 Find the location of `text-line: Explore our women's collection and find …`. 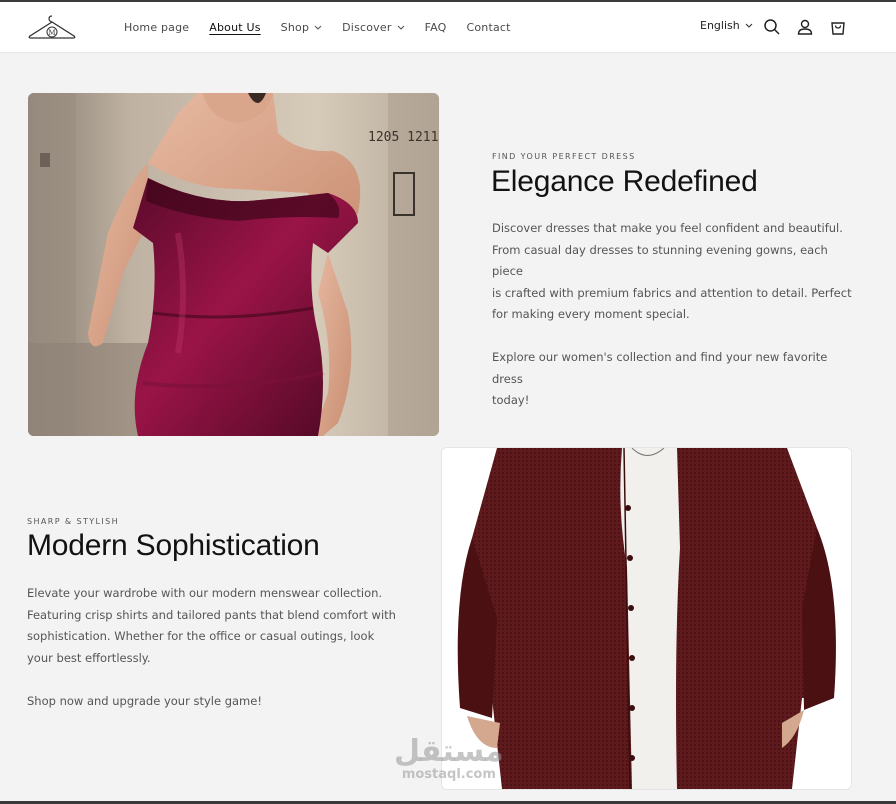

text-line: Explore our women's collection and find … is located at coordinates (660, 368).